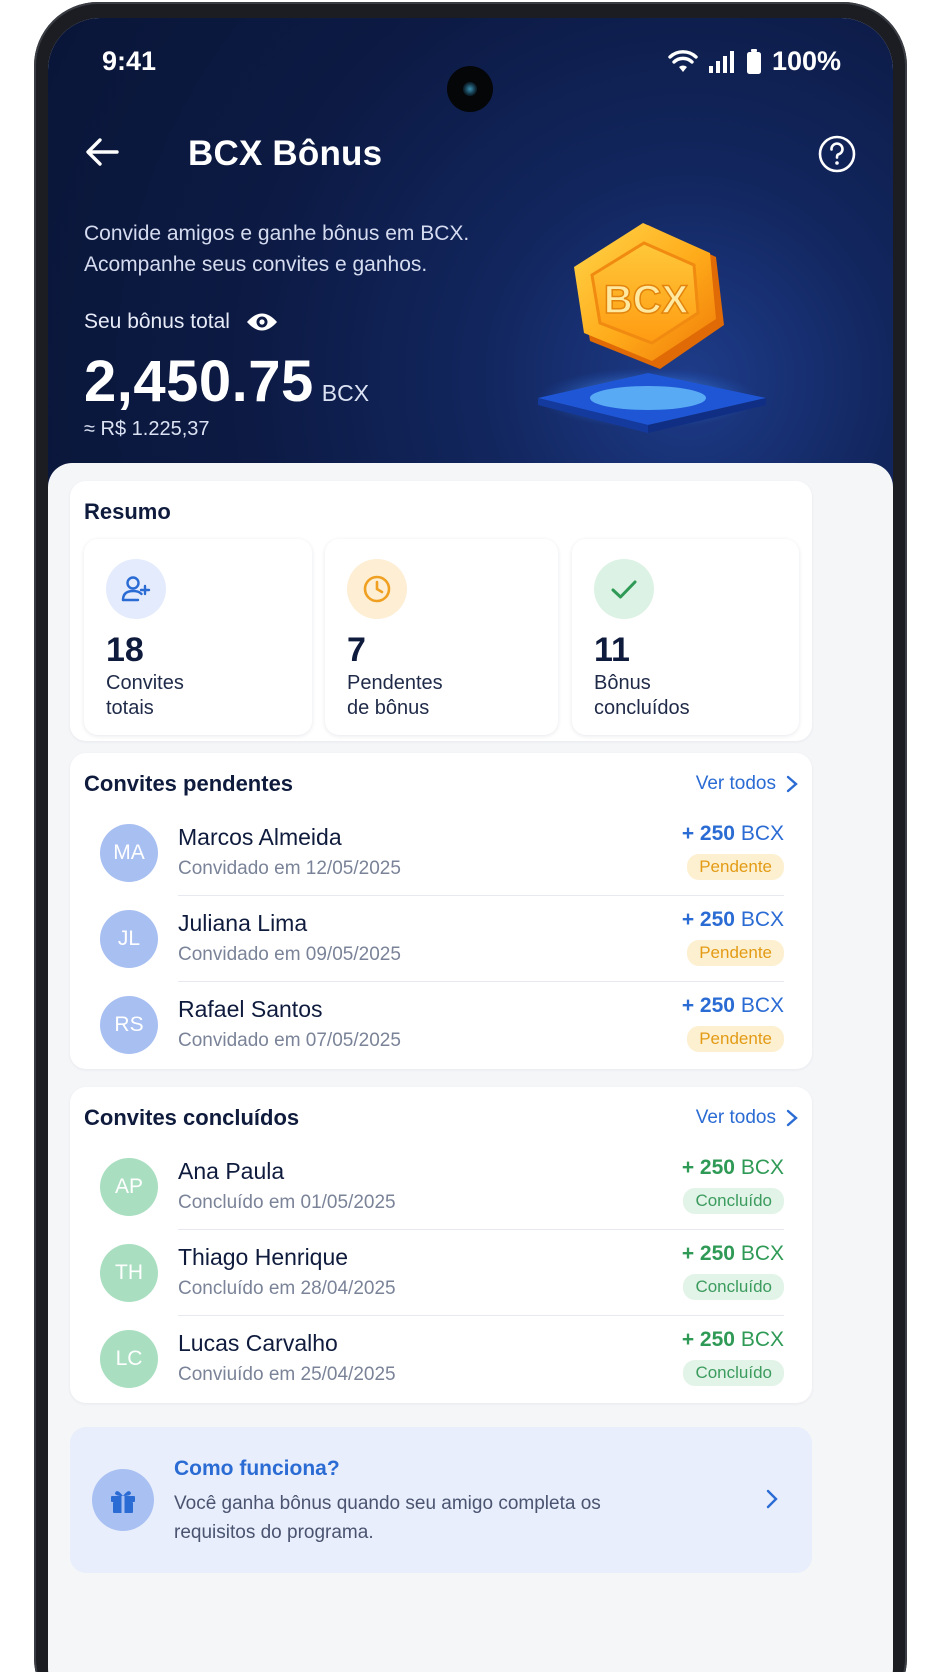 The width and height of the screenshot is (941, 1672). What do you see at coordinates (806, 61) in the screenshot?
I see `battery-percent: 100%` at bounding box center [806, 61].